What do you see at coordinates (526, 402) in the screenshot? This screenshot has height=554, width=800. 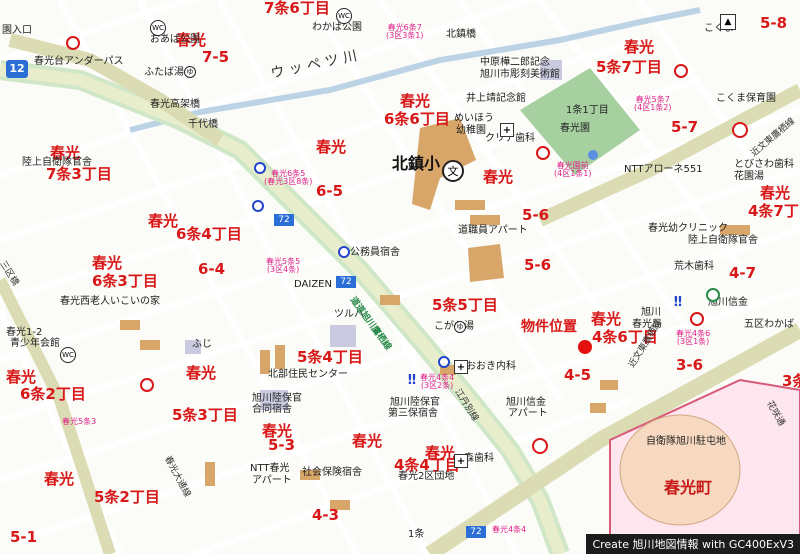 I see `map-label: 旭川信金` at bounding box center [526, 402].